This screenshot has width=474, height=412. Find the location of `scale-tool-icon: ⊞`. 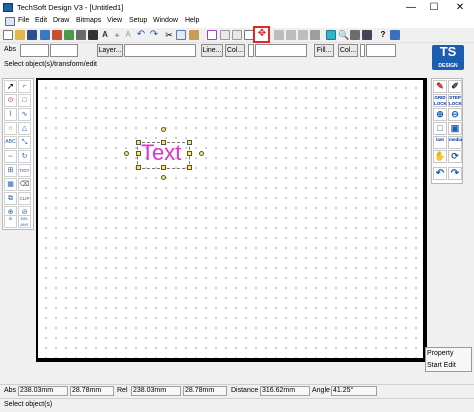

scale-tool-icon: ⊞ is located at coordinates (10, 170).